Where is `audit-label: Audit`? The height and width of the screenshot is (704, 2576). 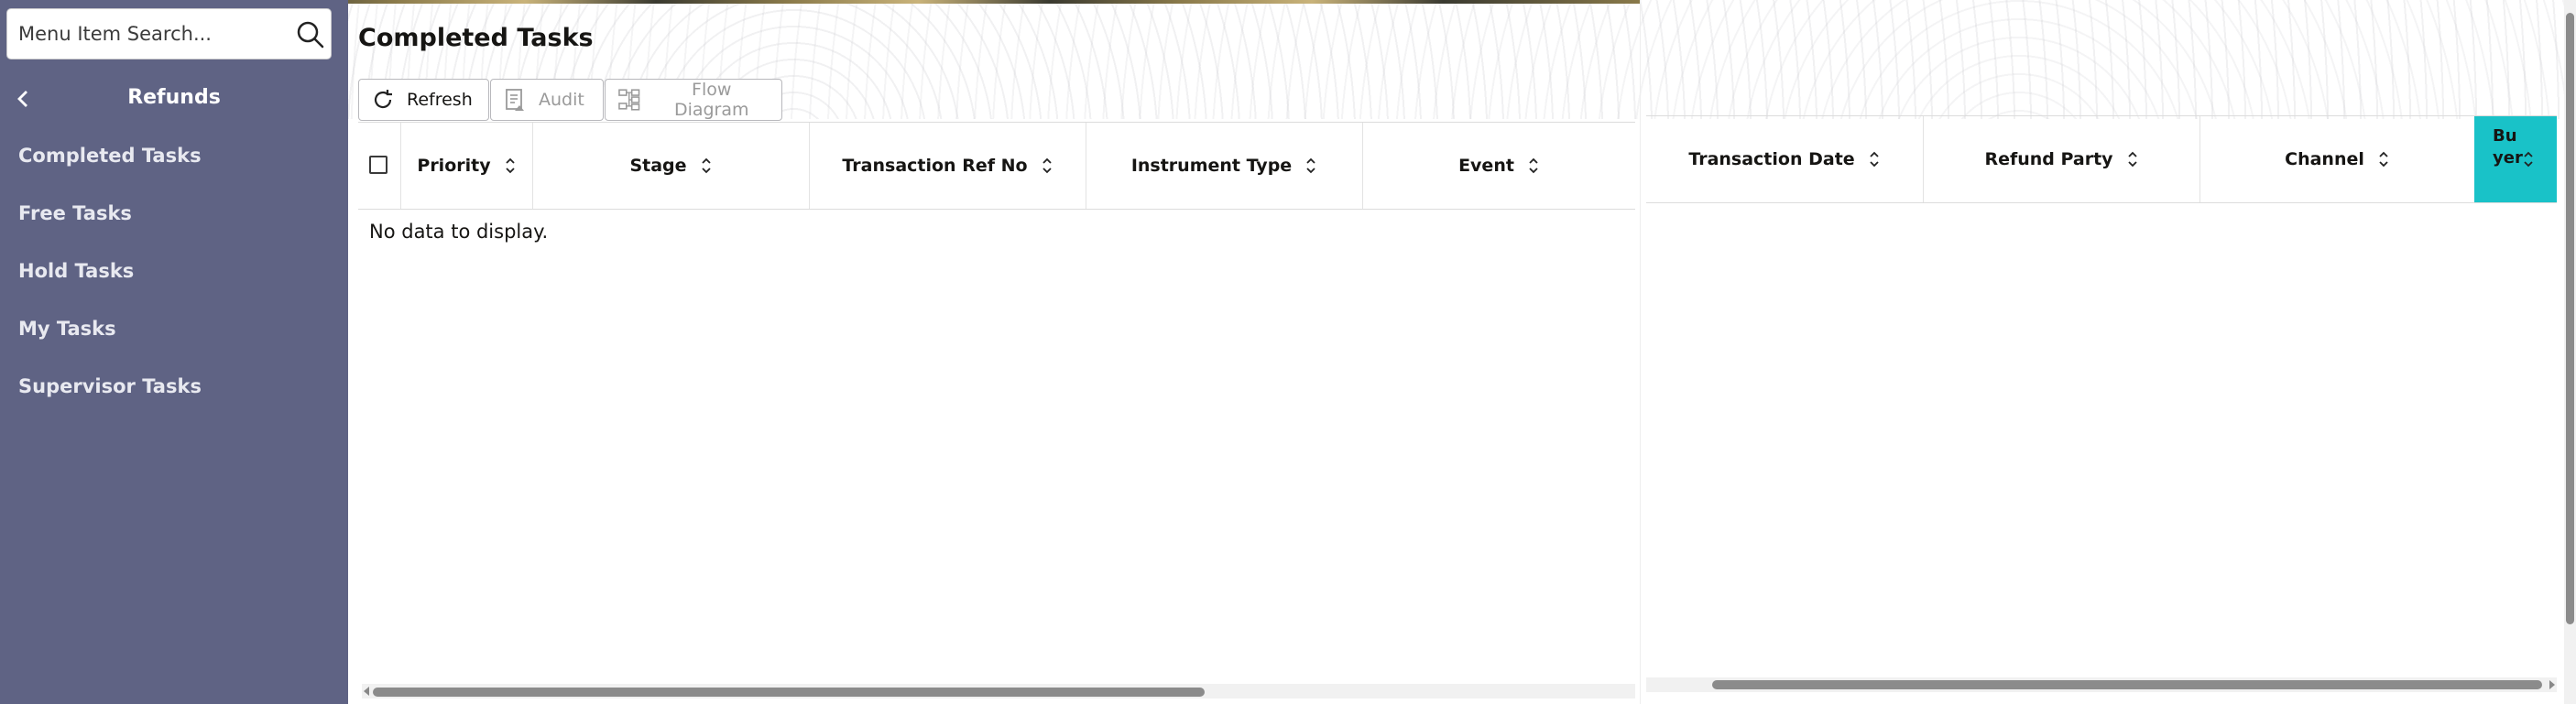
audit-label: Audit is located at coordinates (562, 100).